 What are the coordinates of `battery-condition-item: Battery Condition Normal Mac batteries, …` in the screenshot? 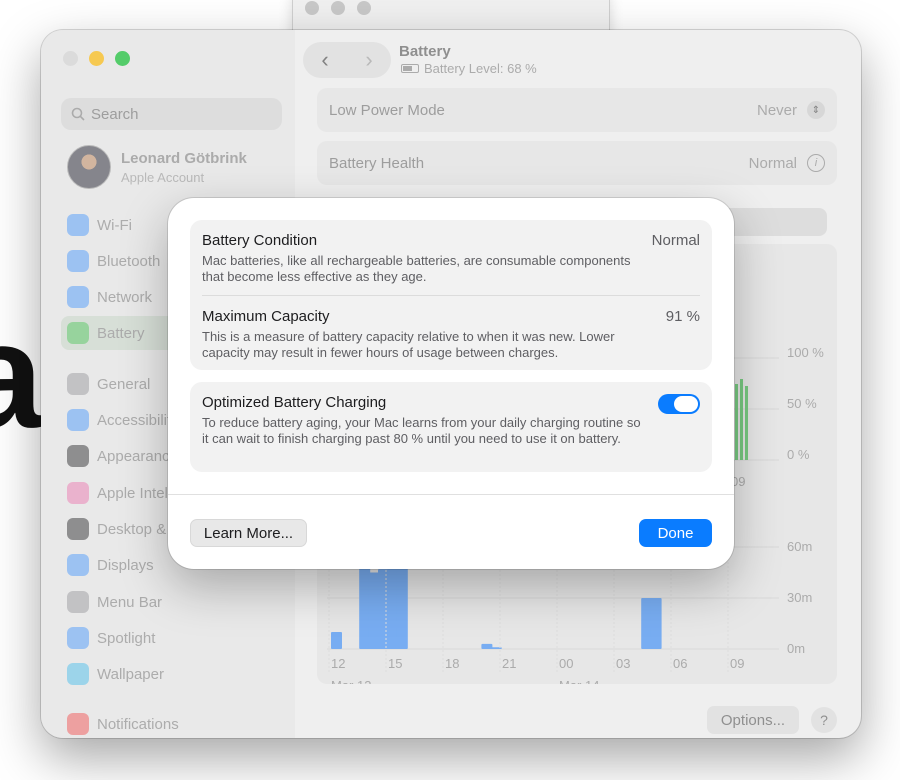 It's located at (451, 258).